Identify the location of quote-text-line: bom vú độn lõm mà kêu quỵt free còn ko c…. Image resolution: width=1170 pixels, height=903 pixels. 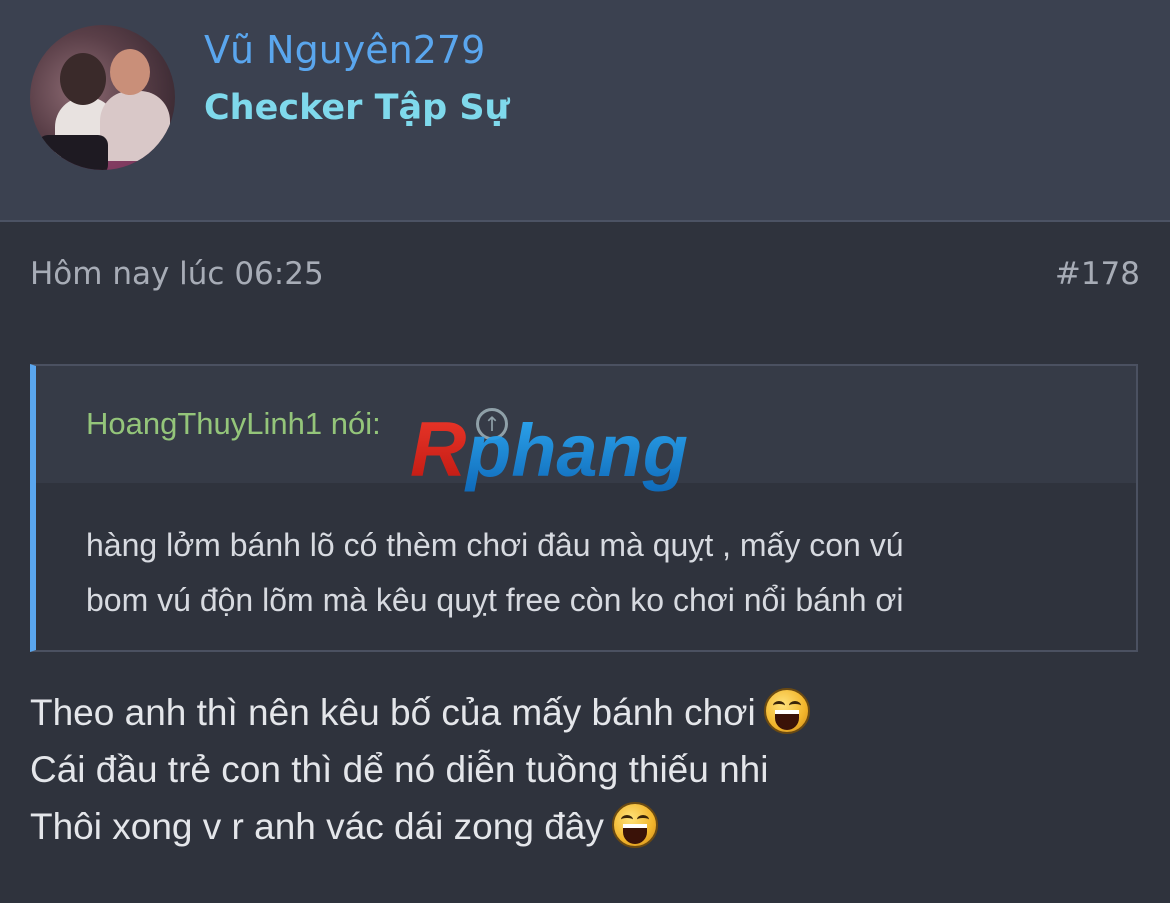
(495, 600).